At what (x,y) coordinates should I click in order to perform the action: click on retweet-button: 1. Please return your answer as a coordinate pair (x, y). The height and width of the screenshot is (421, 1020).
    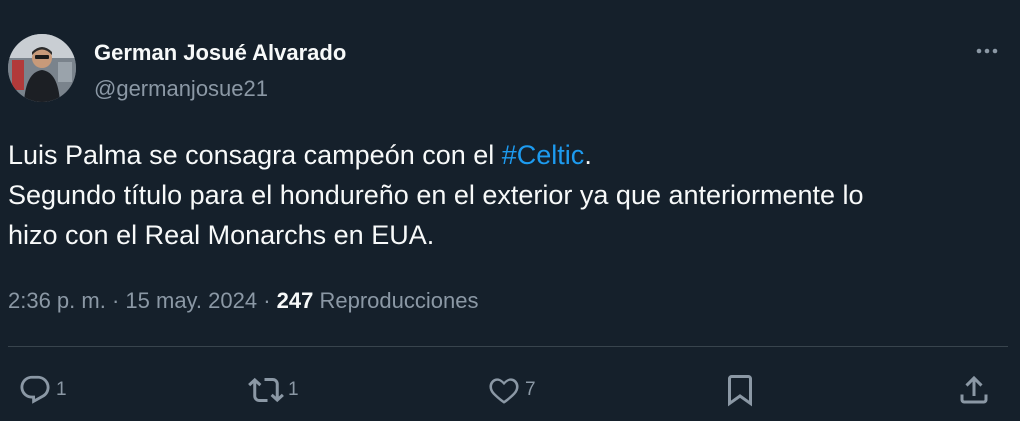
    Looking at the image, I should click on (273, 390).